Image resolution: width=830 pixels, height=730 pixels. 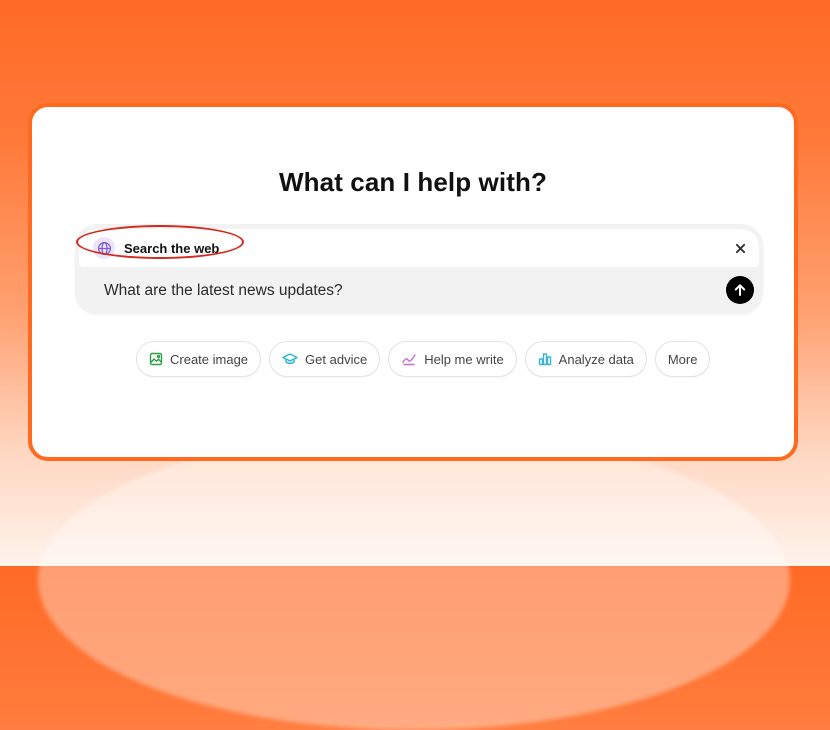 I want to click on help-me-write-button: Help me write, so click(x=452, y=359).